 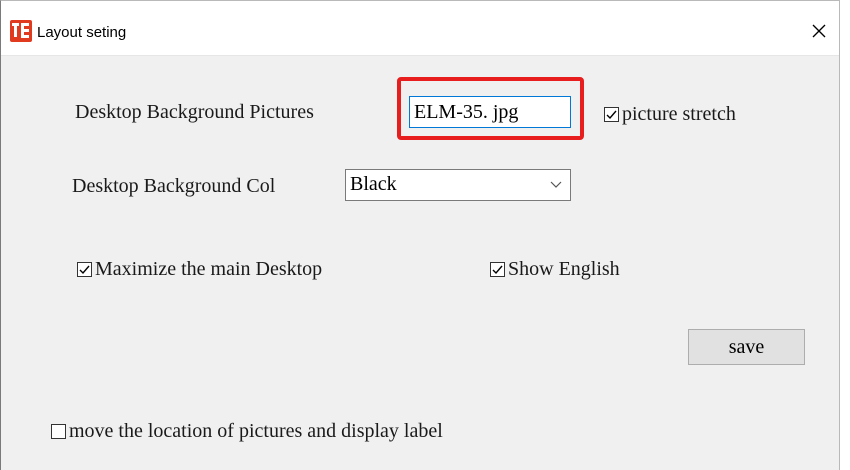 I want to click on bg-color-value: Black, so click(x=373, y=184).